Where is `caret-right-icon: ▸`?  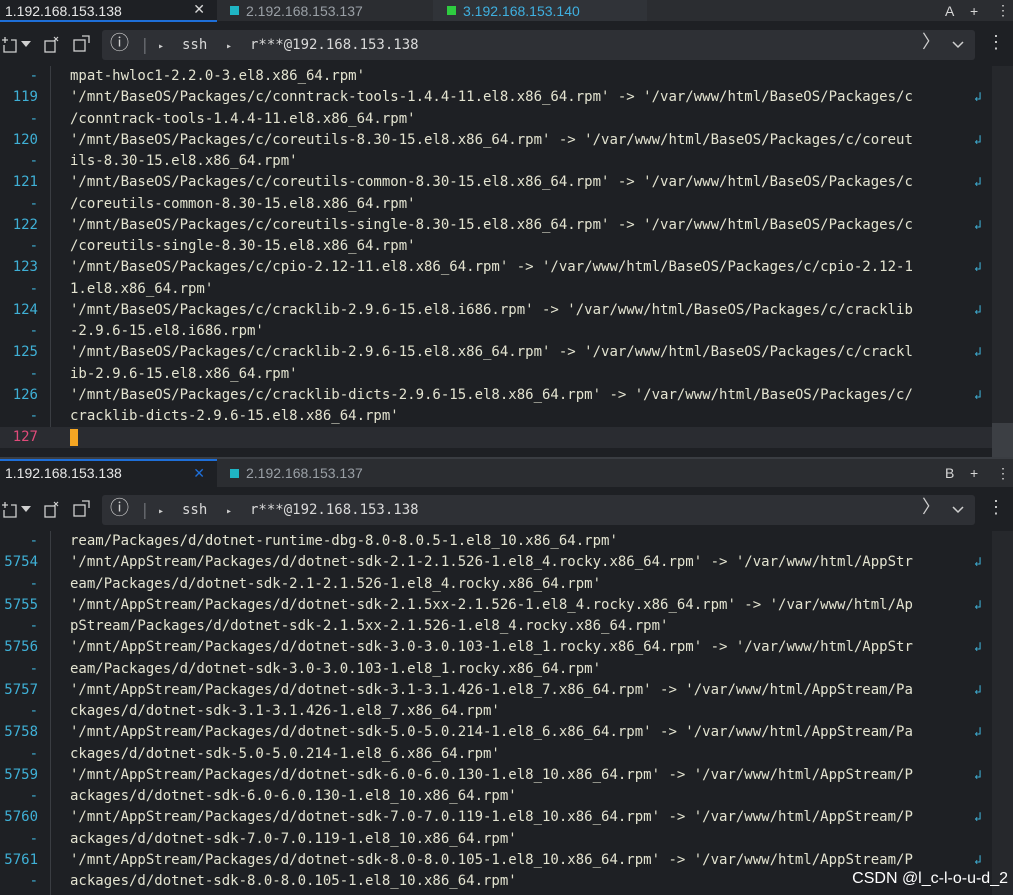
caret-right-icon: ▸ is located at coordinates (161, 46).